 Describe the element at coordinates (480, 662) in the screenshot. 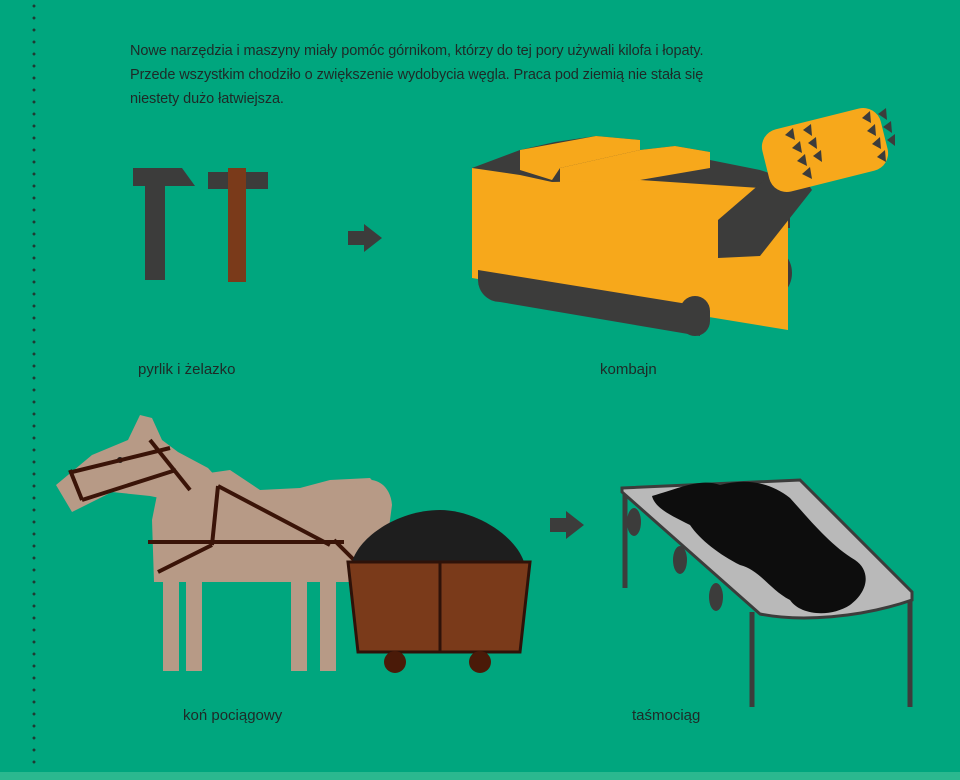

I see `cart-wheel-right` at that location.